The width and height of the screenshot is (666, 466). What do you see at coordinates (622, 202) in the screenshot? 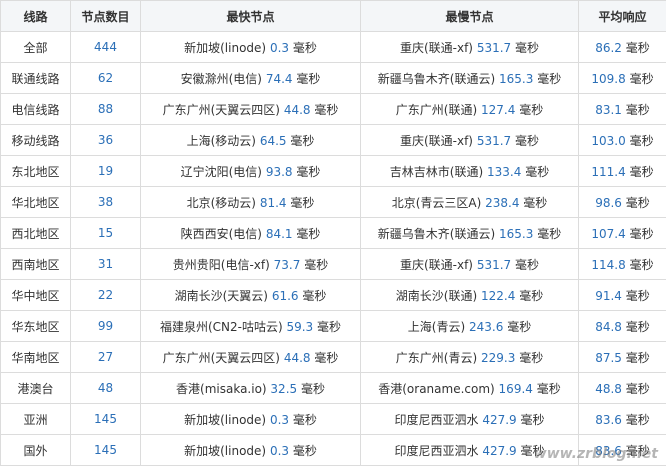
I see `average-cell: 98.6 毫秒` at bounding box center [622, 202].